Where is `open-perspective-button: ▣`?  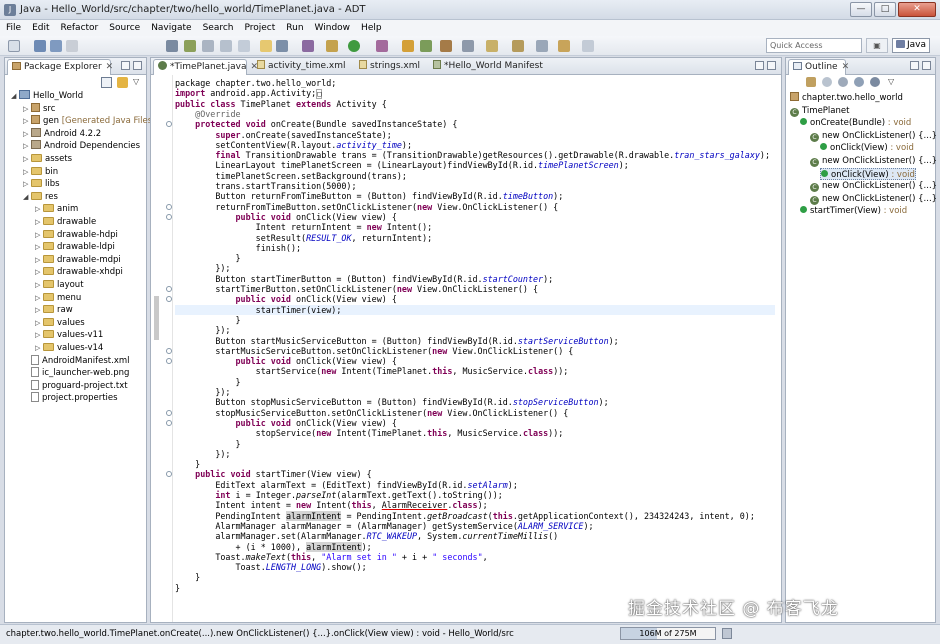
open-perspective-button: ▣ is located at coordinates (877, 45).